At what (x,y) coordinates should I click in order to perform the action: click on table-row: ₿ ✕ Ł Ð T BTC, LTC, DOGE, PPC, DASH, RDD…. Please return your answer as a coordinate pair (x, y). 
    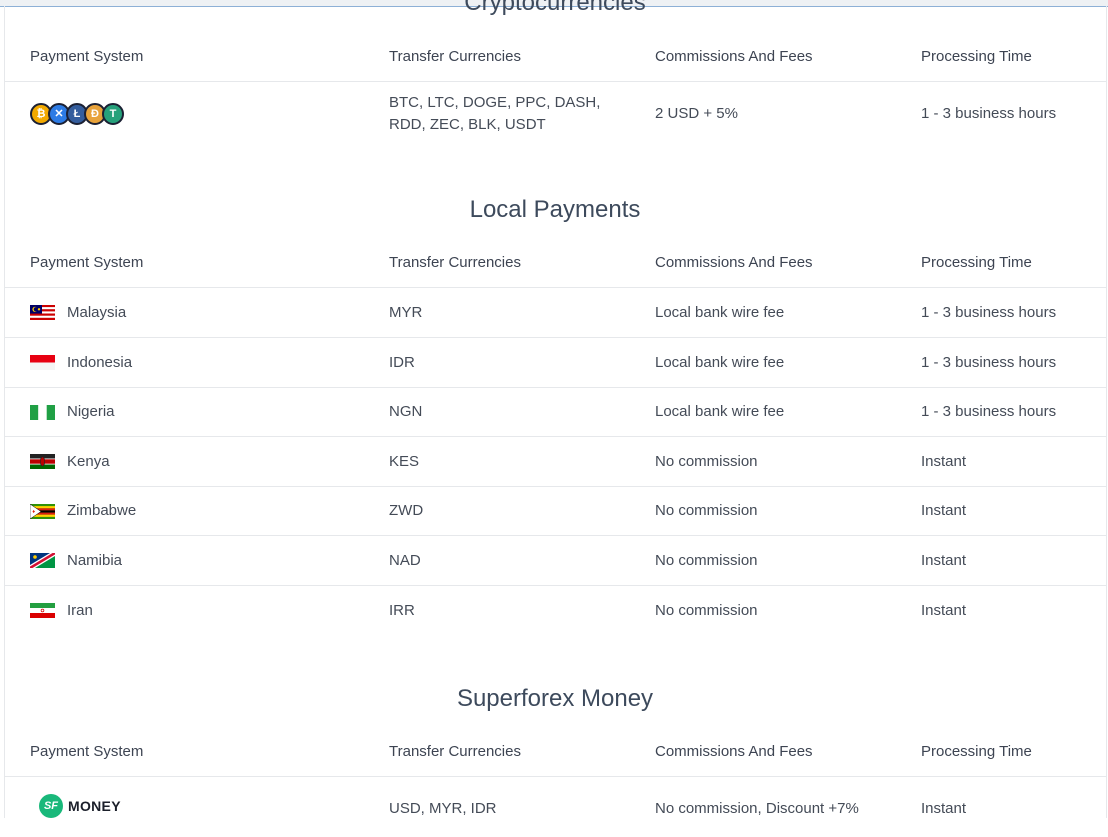
    Looking at the image, I should click on (555, 114).